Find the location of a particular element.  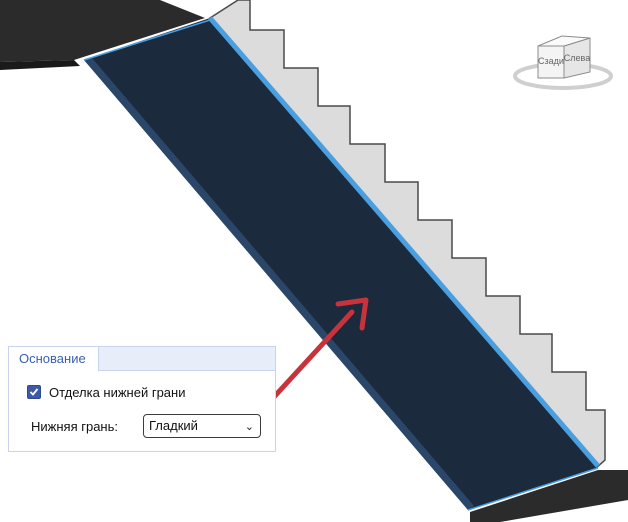

bottom-finish-row: Отделка нижней грани is located at coordinates (106, 392).